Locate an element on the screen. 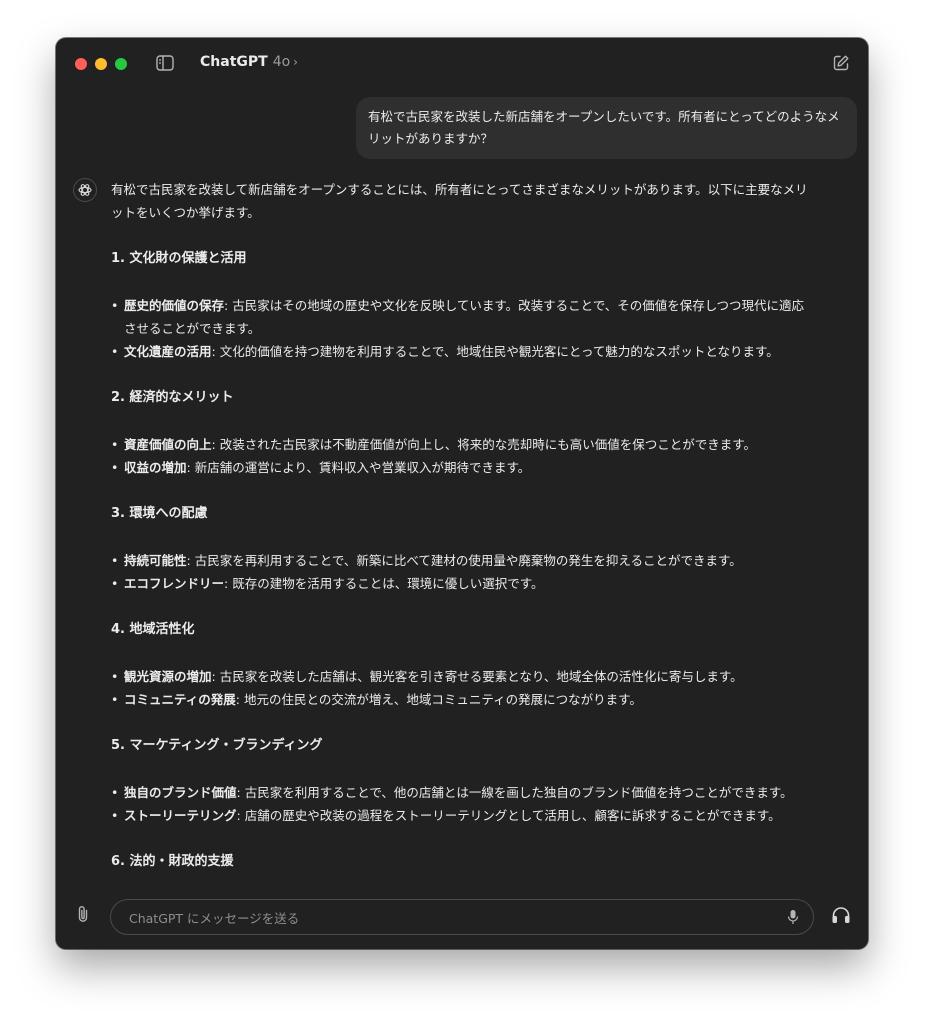 The width and height of the screenshot is (925, 1024). list-item-term: 独自のブランド価値 is located at coordinates (180, 792).